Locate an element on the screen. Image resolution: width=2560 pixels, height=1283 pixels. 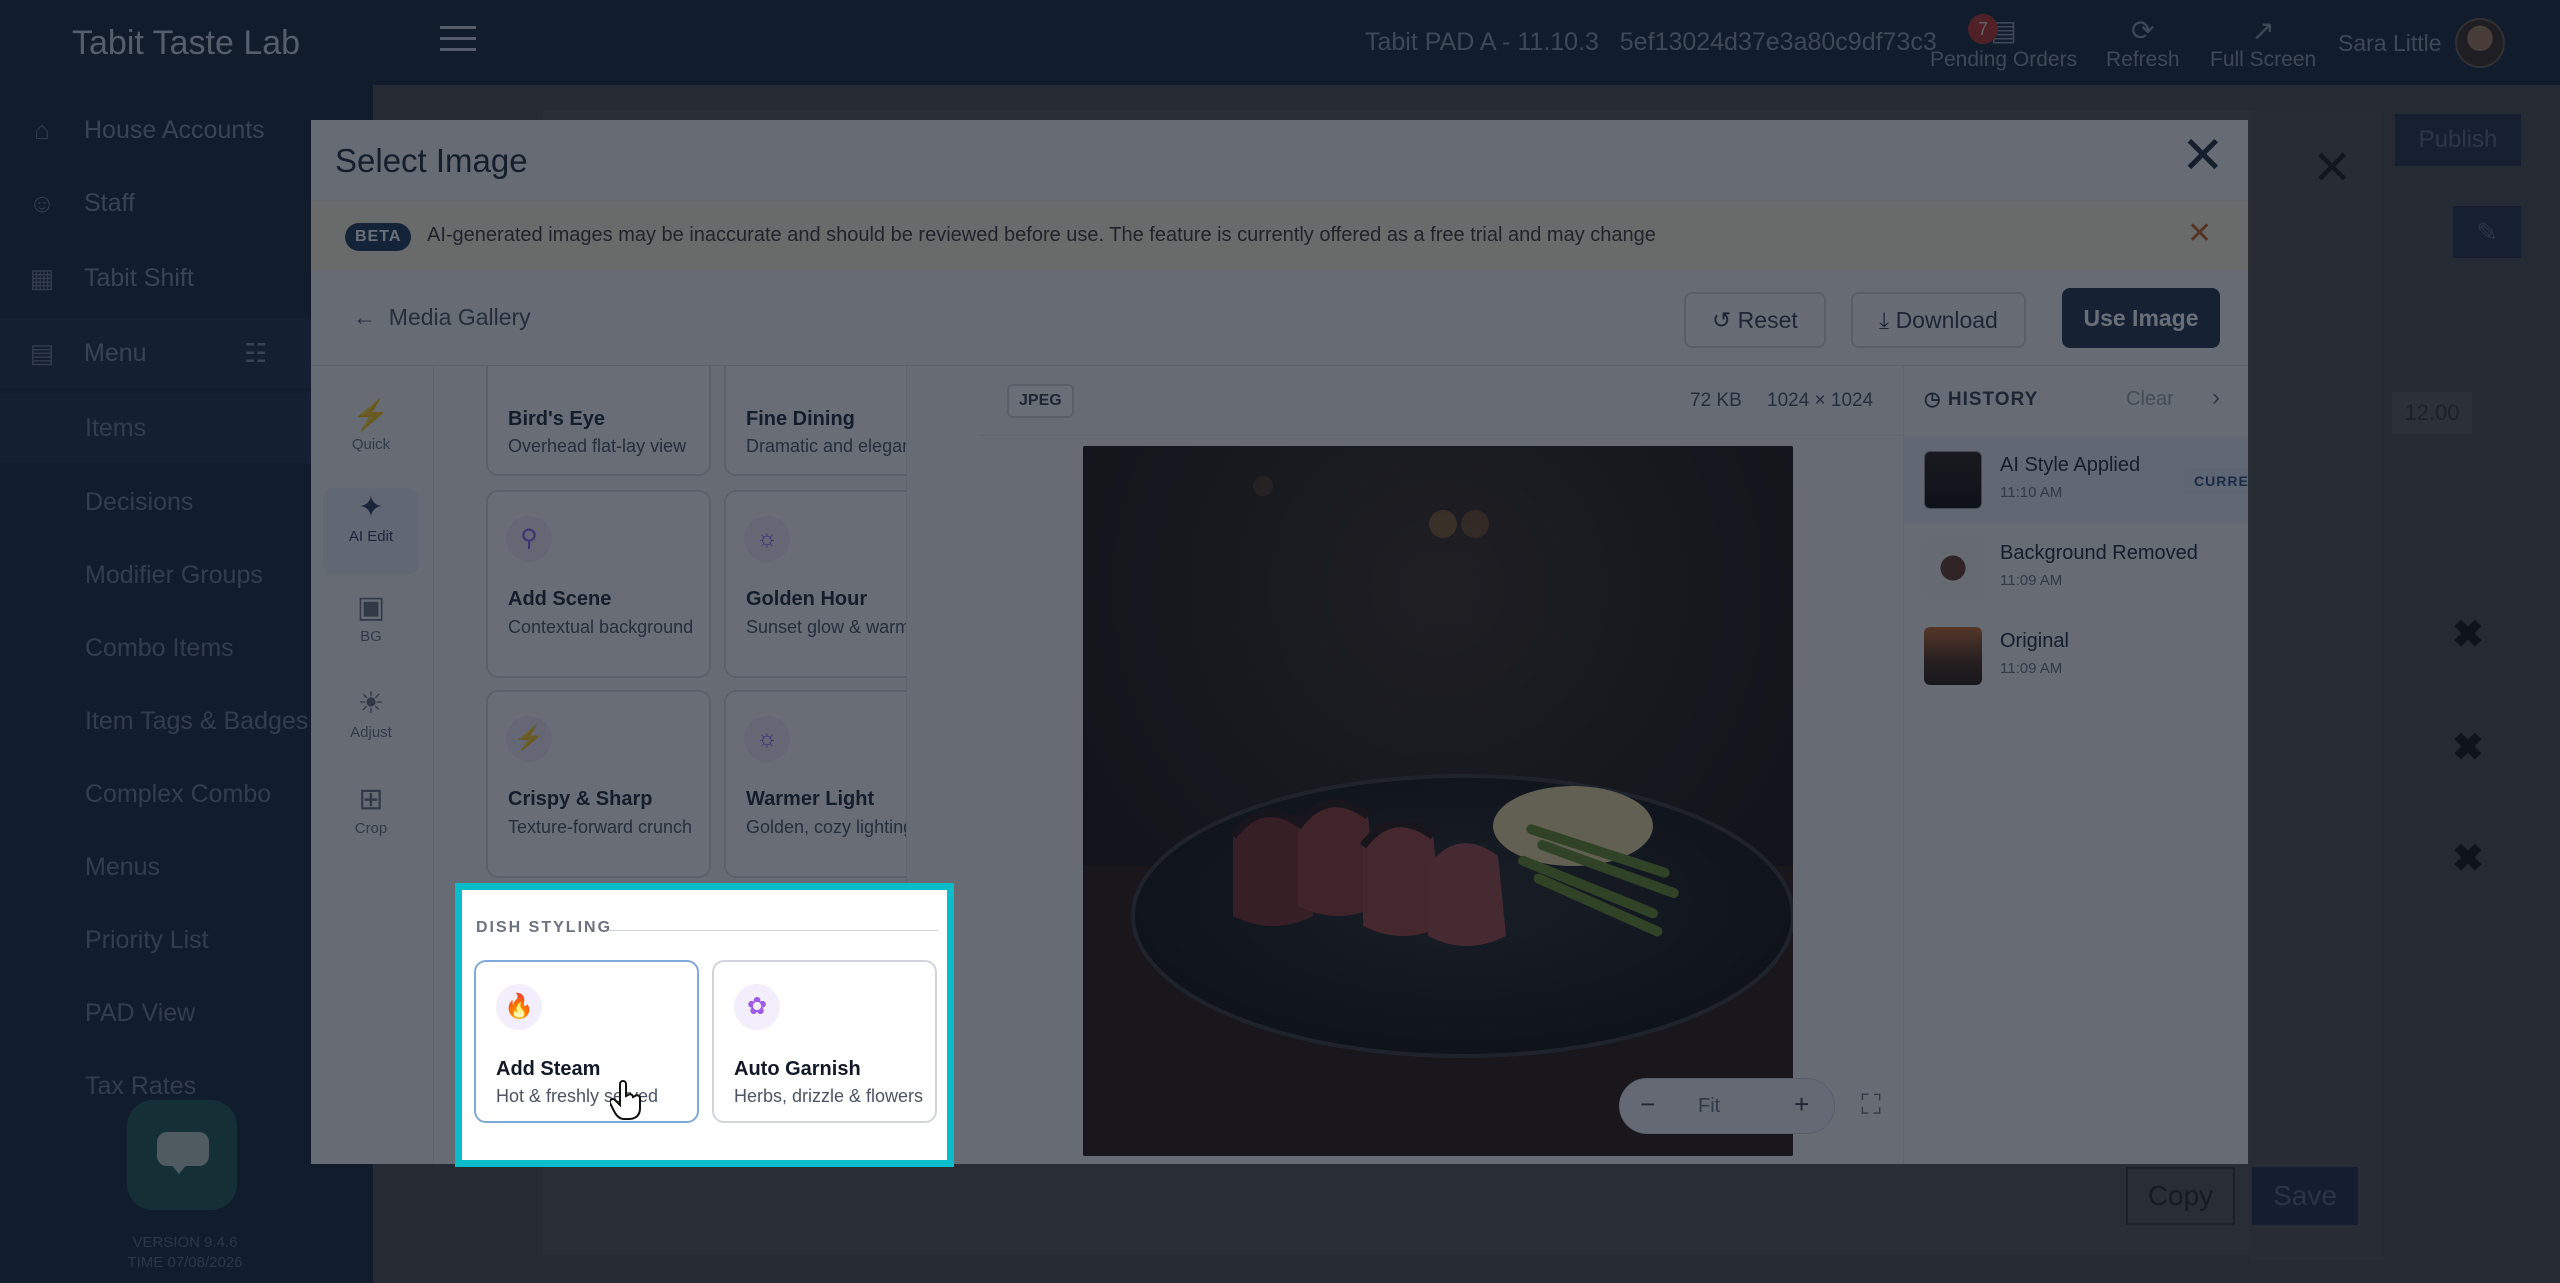
tool-rail: ⚡ Quick ✦ AI Edit ▣ BG ☀ Adjust ⊞ Crop is located at coordinates (372, 765).